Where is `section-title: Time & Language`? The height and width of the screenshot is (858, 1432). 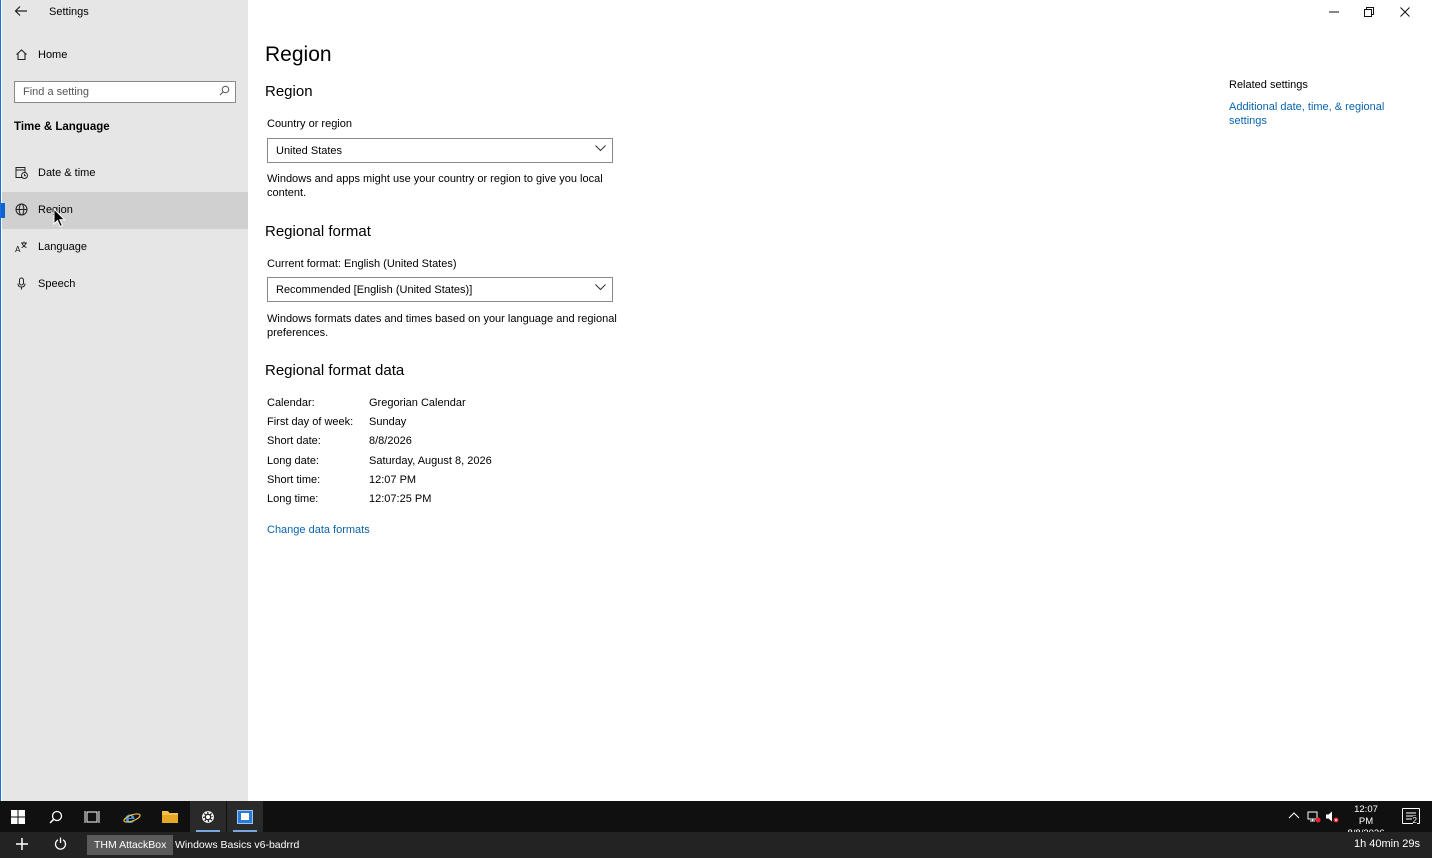
section-title: Time & Language is located at coordinates (62, 127).